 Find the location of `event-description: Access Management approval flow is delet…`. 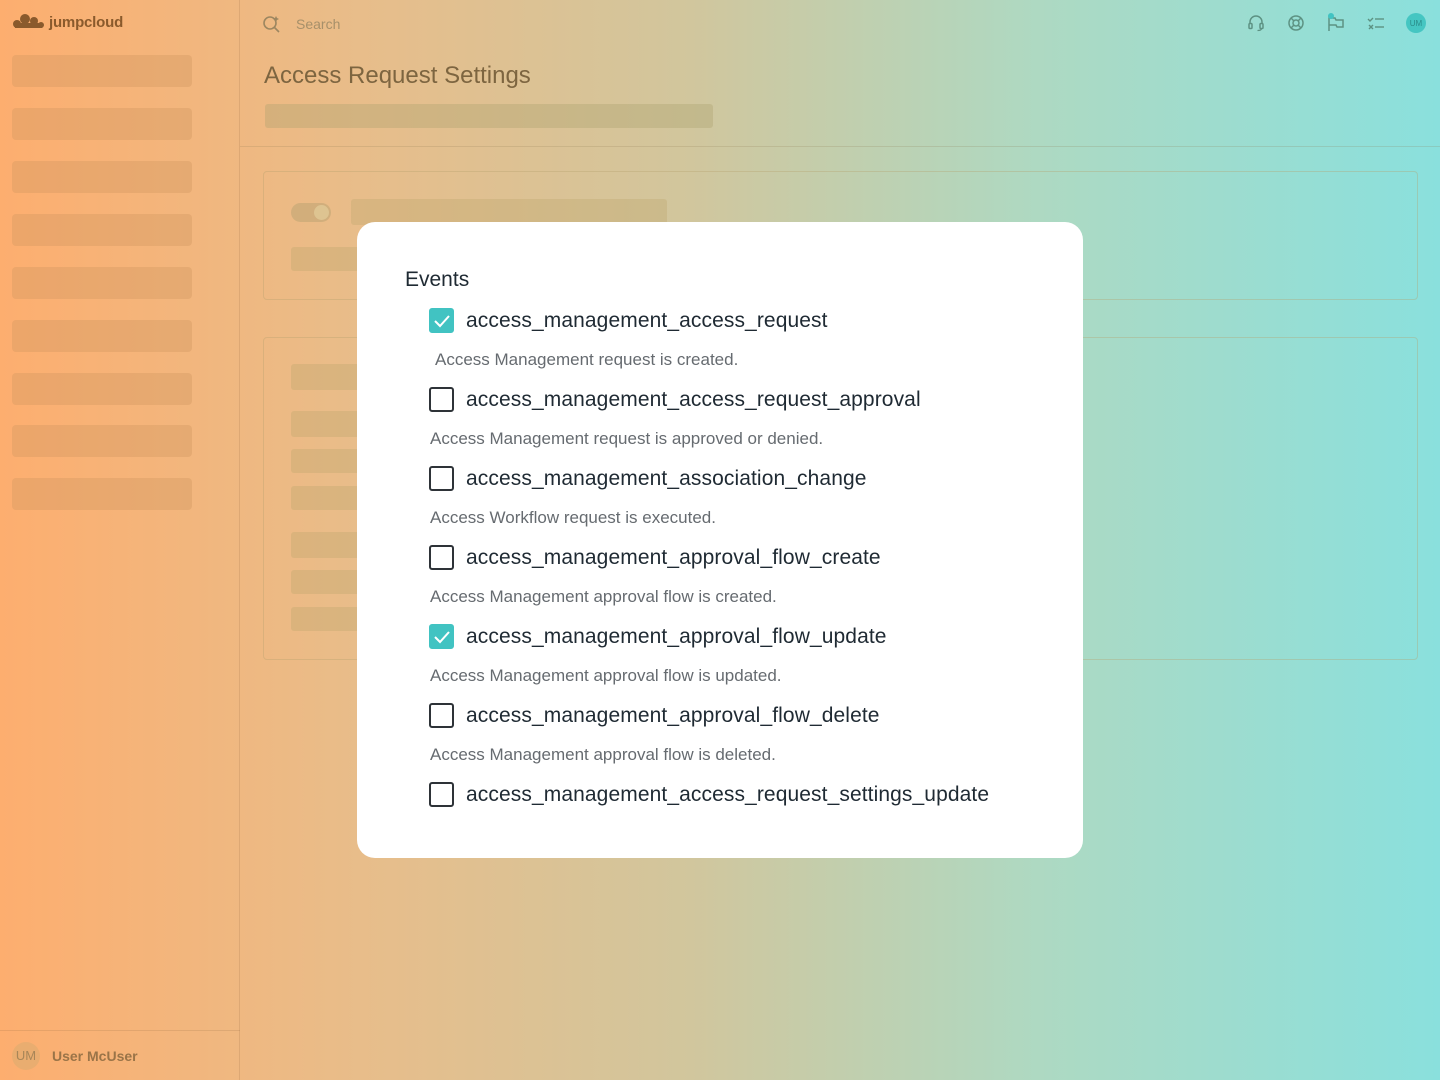

event-description: Access Management approval flow is delet… is located at coordinates (603, 754).